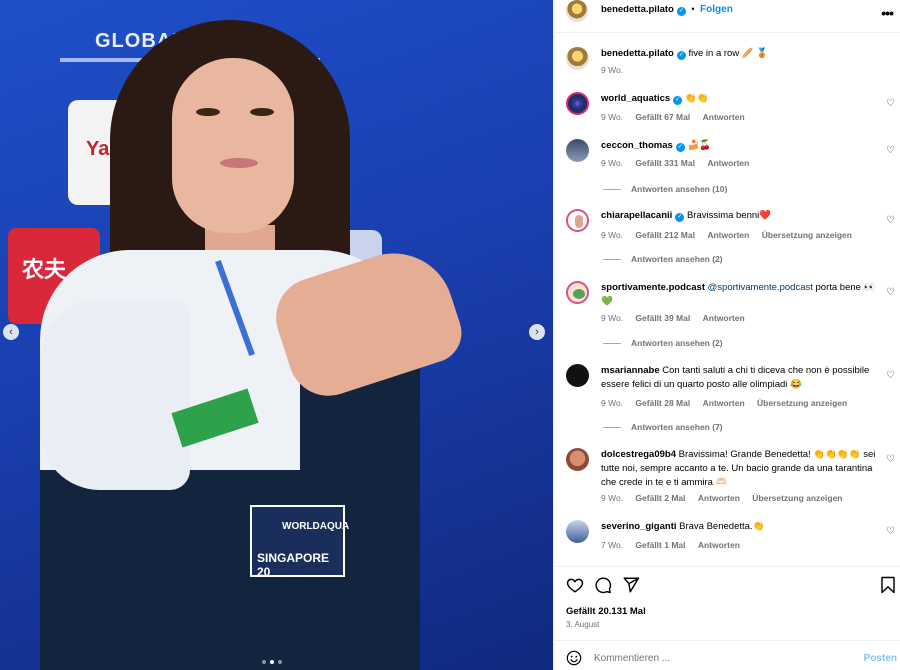 Image resolution: width=900 pixels, height=670 pixels. I want to click on comment-username: severino_giganti, so click(639, 526).